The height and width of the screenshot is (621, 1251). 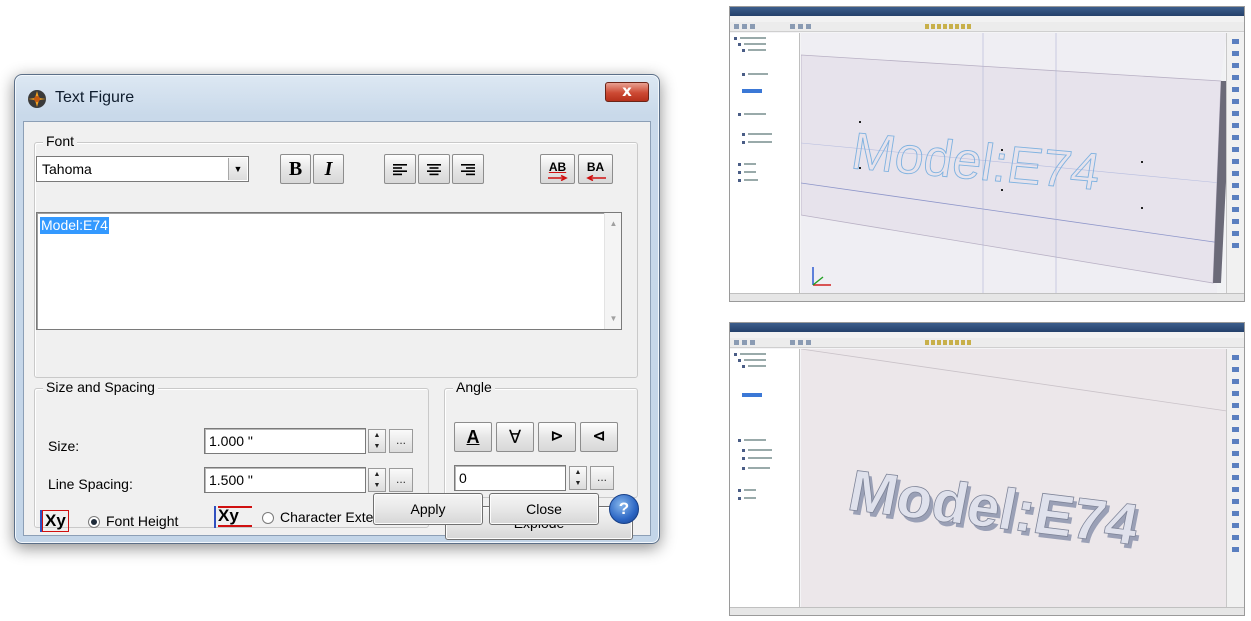 I want to click on size-label: Size:, so click(x=64, y=446).